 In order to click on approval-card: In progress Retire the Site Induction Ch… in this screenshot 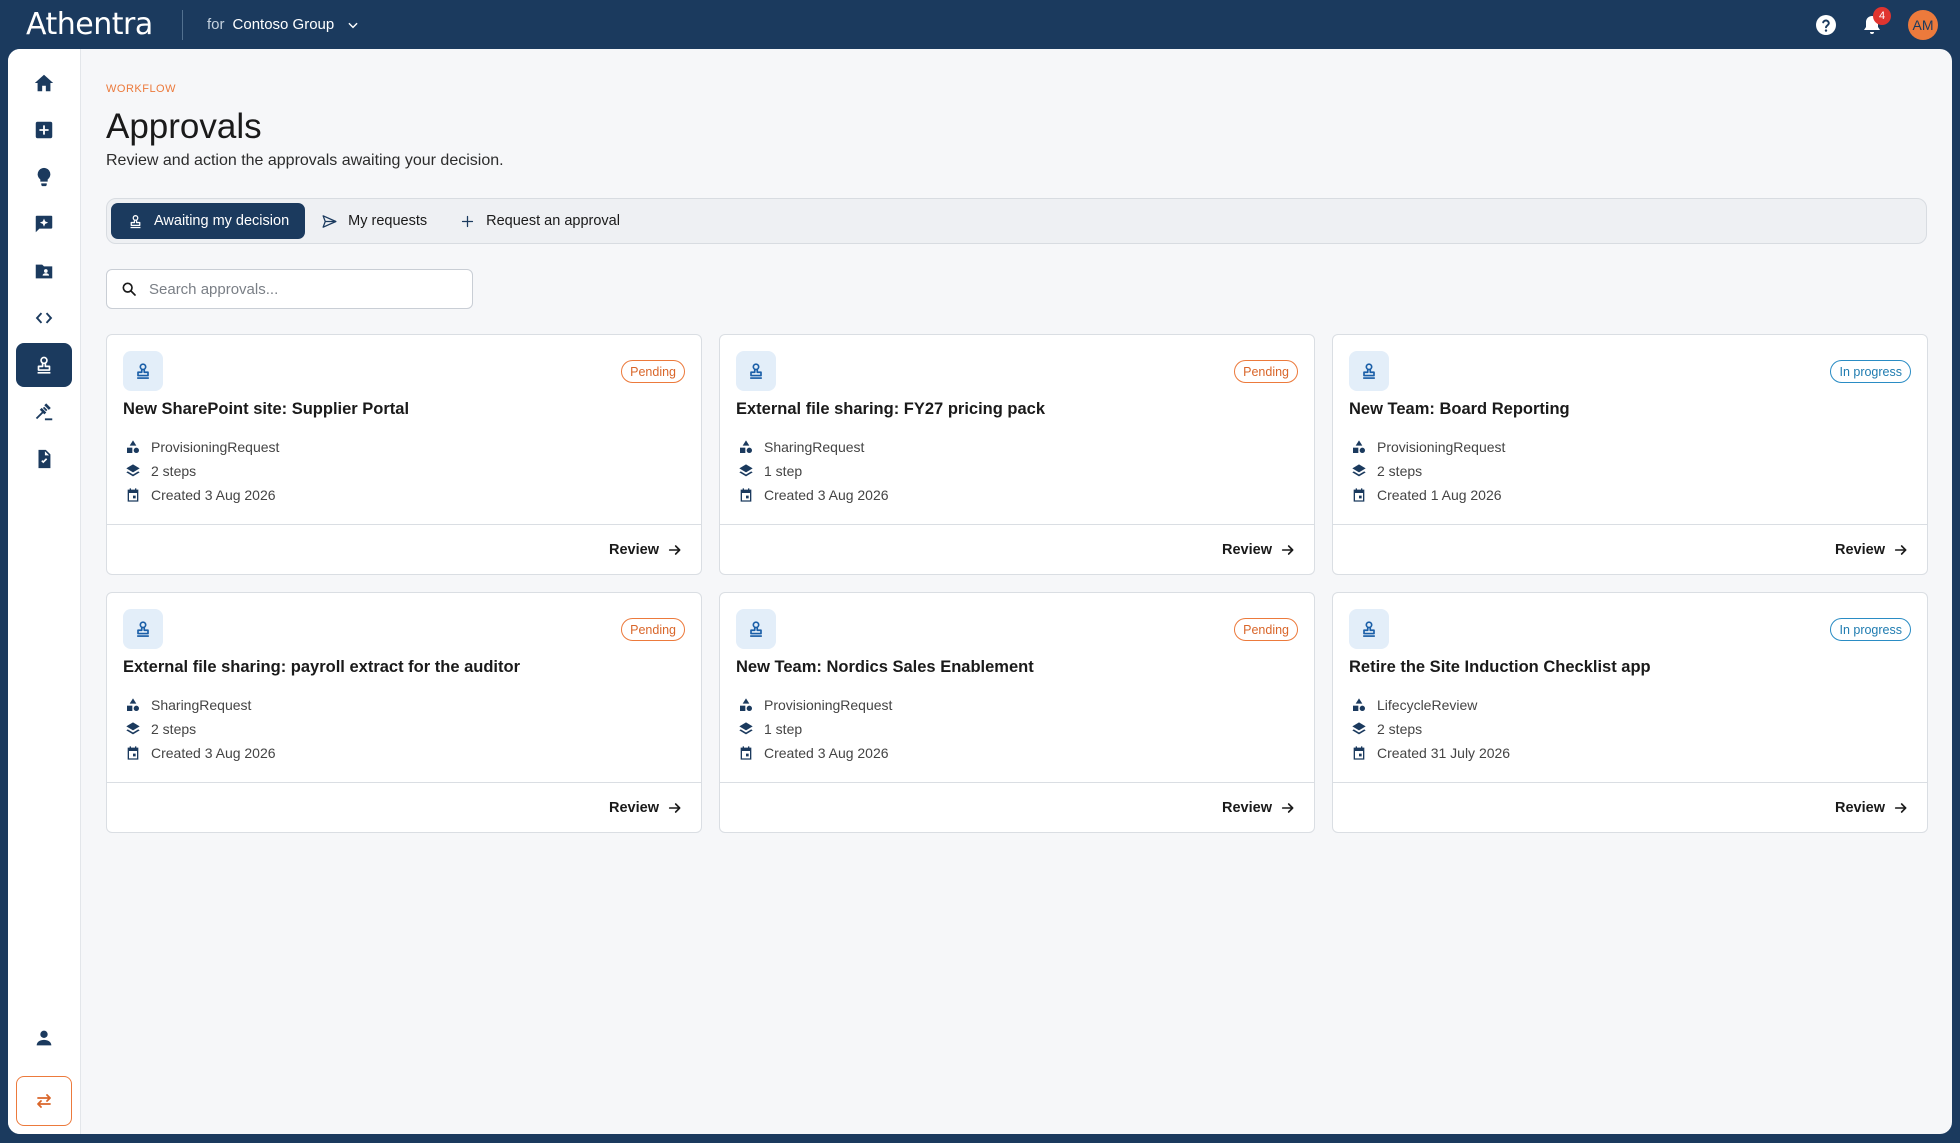, I will do `click(1630, 712)`.